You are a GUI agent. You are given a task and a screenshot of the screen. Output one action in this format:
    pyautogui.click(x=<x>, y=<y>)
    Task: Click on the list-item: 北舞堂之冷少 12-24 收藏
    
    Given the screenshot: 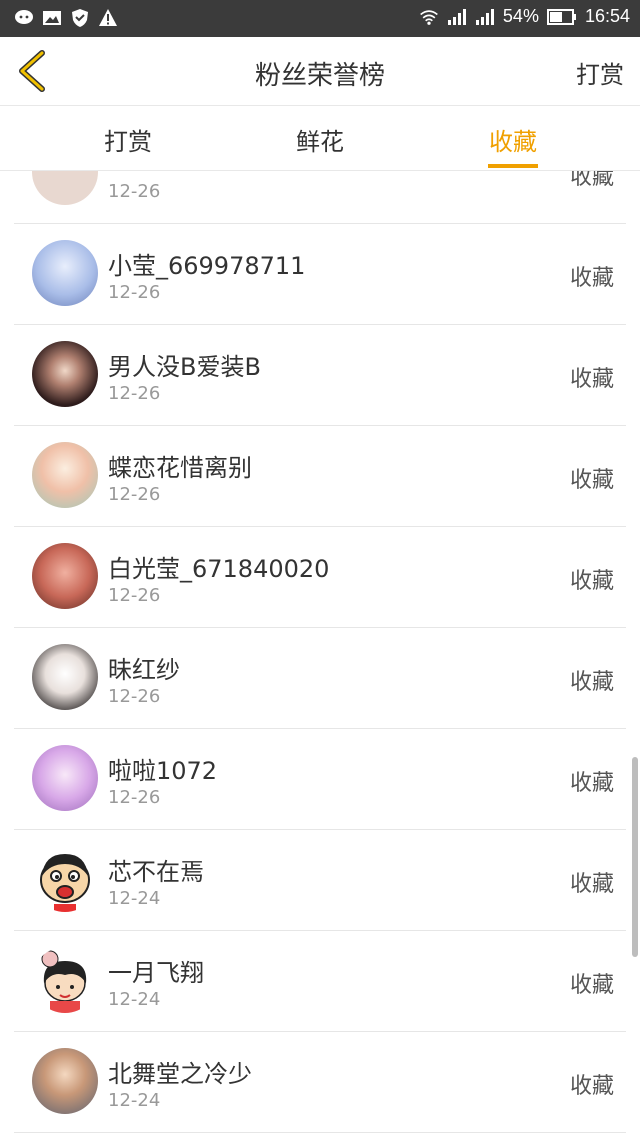 What is the action you would take?
    pyautogui.click(x=320, y=1082)
    